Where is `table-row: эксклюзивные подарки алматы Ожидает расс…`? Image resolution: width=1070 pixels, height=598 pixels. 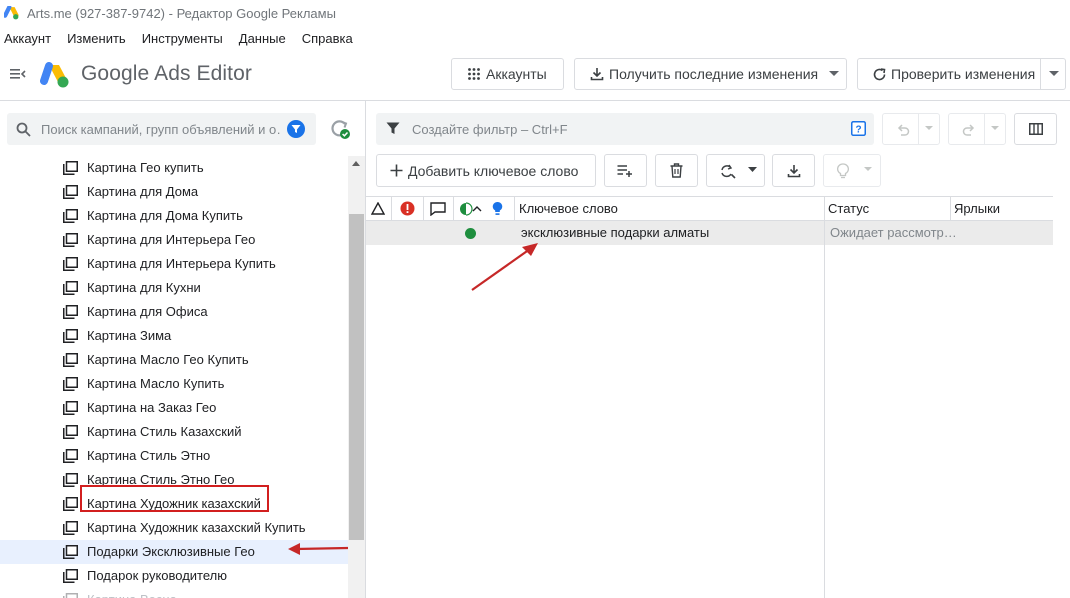 table-row: эксклюзивные подарки алматы Ожидает расс… is located at coordinates (718, 233).